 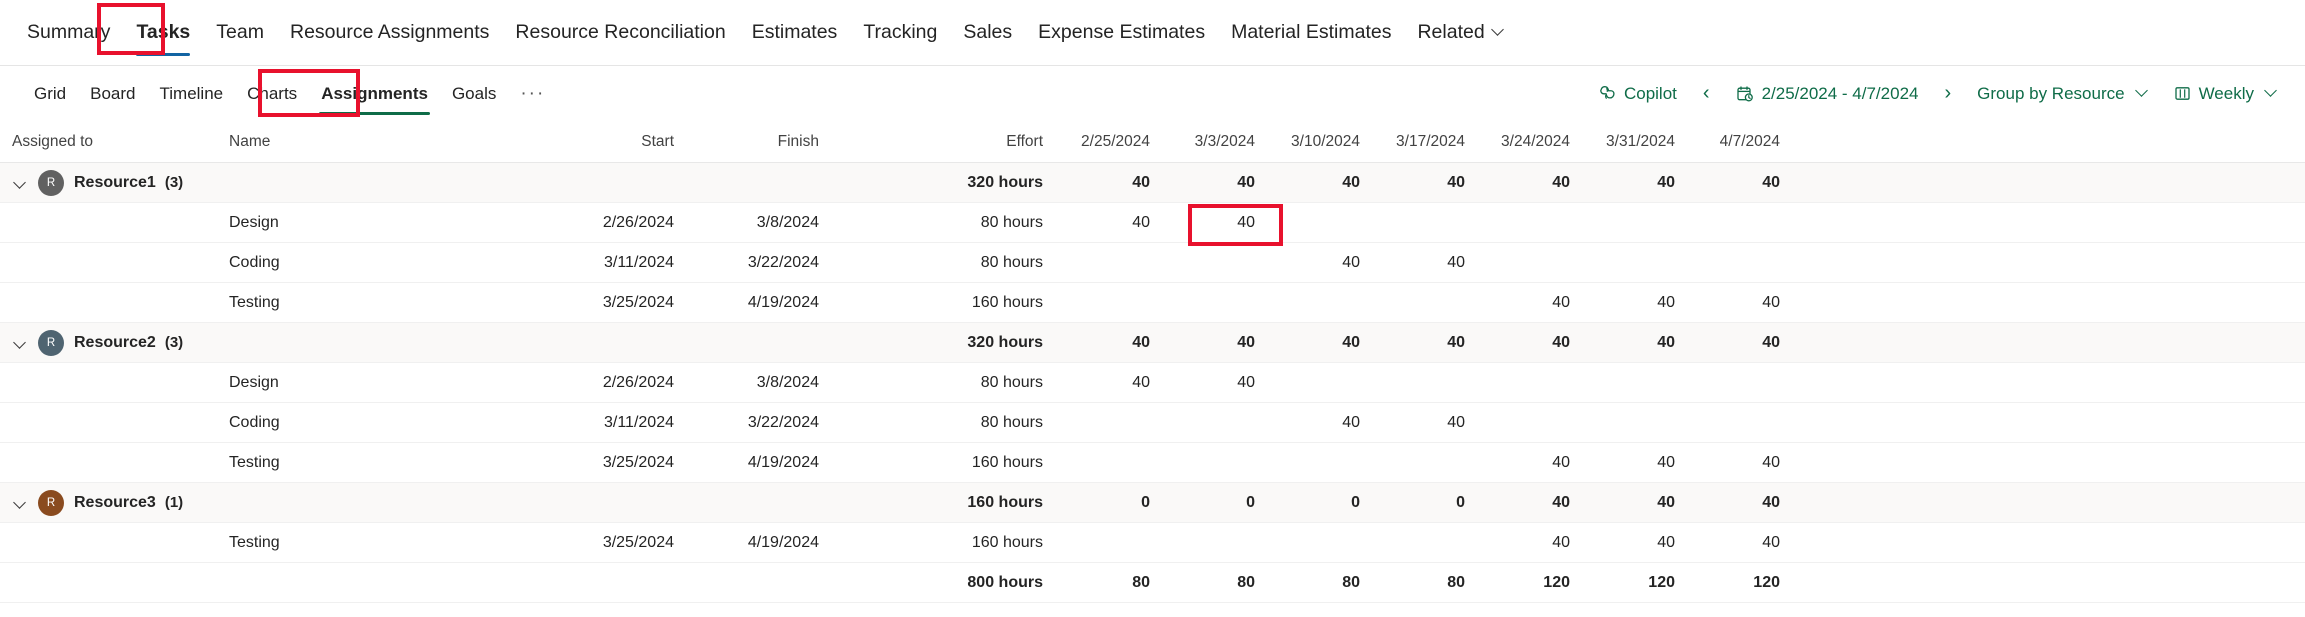 What do you see at coordinates (1224, 142) in the screenshot?
I see `column-header-week-1: 3/3/2024` at bounding box center [1224, 142].